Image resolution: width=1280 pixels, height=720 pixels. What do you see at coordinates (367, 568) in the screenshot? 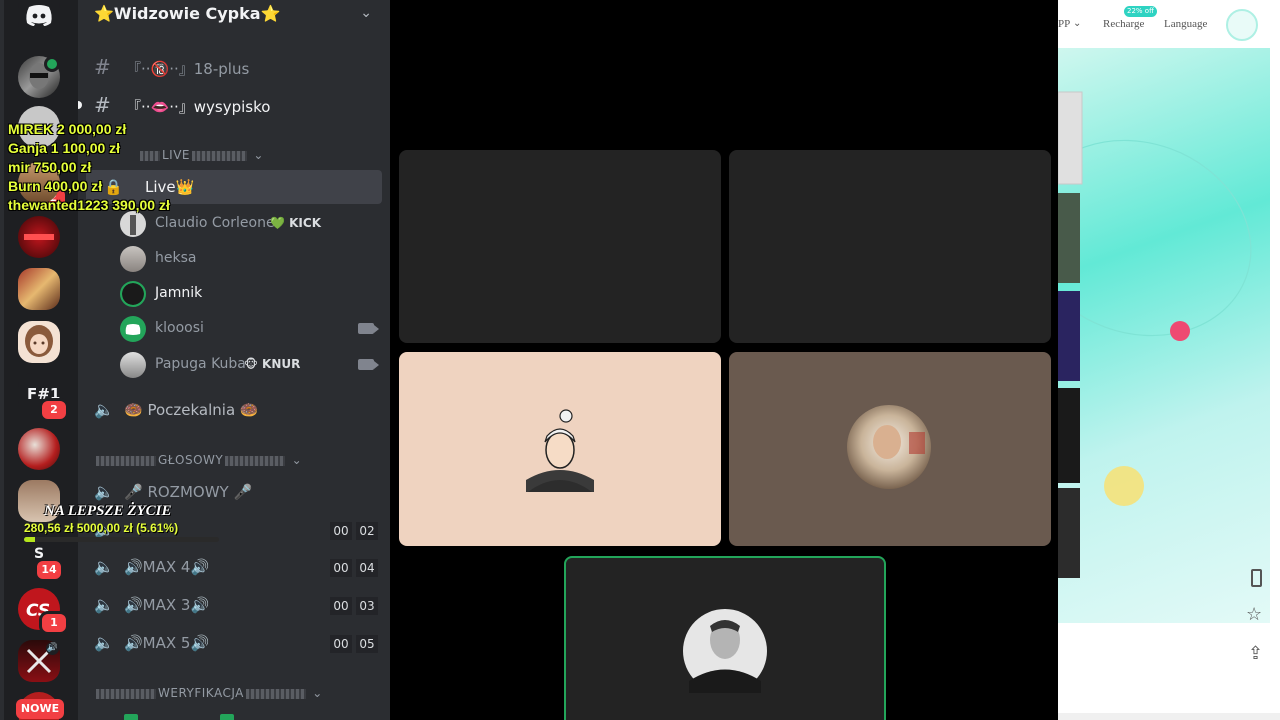
I see `user-limit: 04` at bounding box center [367, 568].